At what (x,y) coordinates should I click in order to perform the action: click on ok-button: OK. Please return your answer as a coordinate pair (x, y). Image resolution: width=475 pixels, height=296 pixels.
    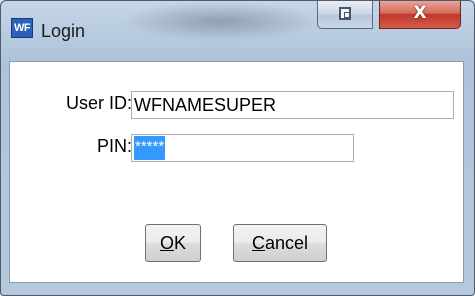
    Looking at the image, I should click on (173, 243).